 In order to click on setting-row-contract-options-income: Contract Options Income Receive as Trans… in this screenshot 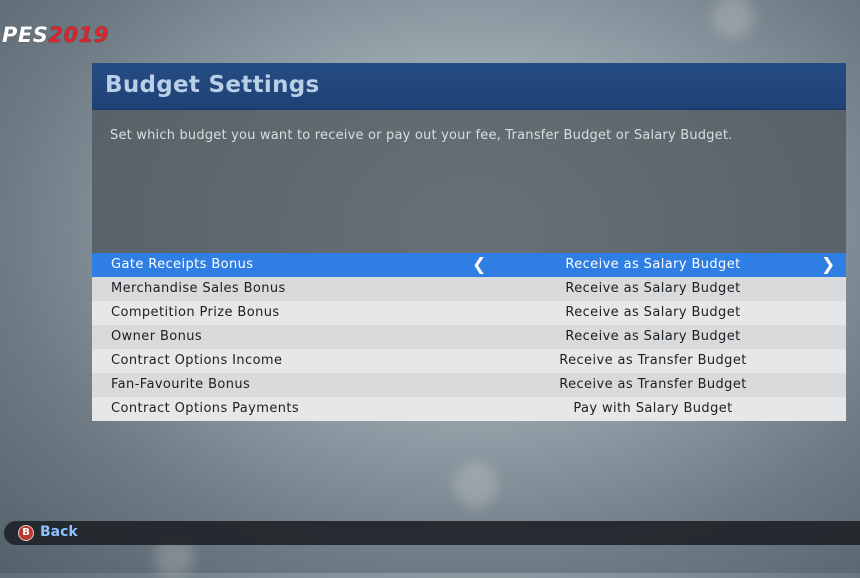, I will do `click(469, 361)`.